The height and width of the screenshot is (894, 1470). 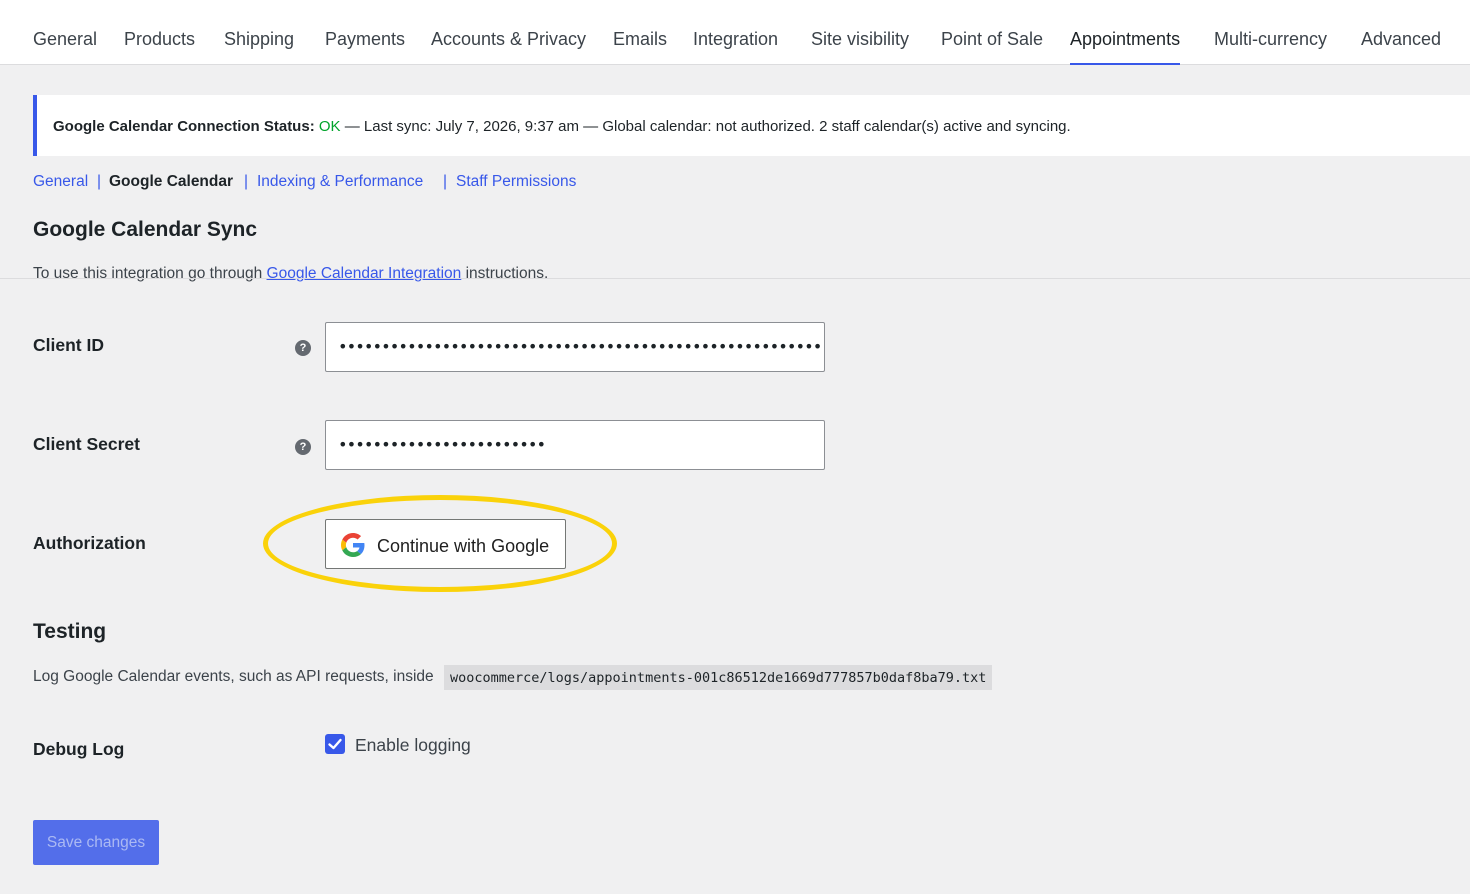 I want to click on sync-desc-before: To use this integration go through, so click(x=148, y=273).